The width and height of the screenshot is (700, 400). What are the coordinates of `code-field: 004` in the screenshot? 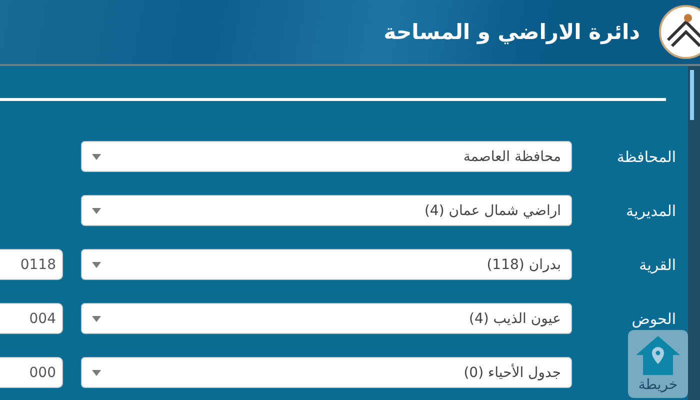 It's located at (31, 318).